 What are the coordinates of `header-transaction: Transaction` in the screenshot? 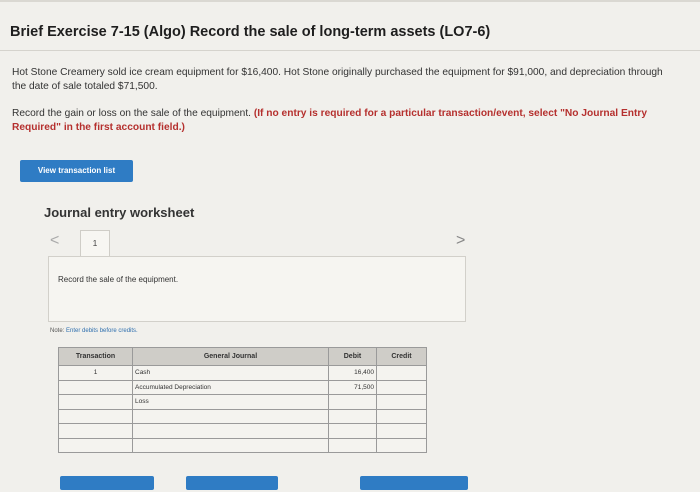 It's located at (95, 356).